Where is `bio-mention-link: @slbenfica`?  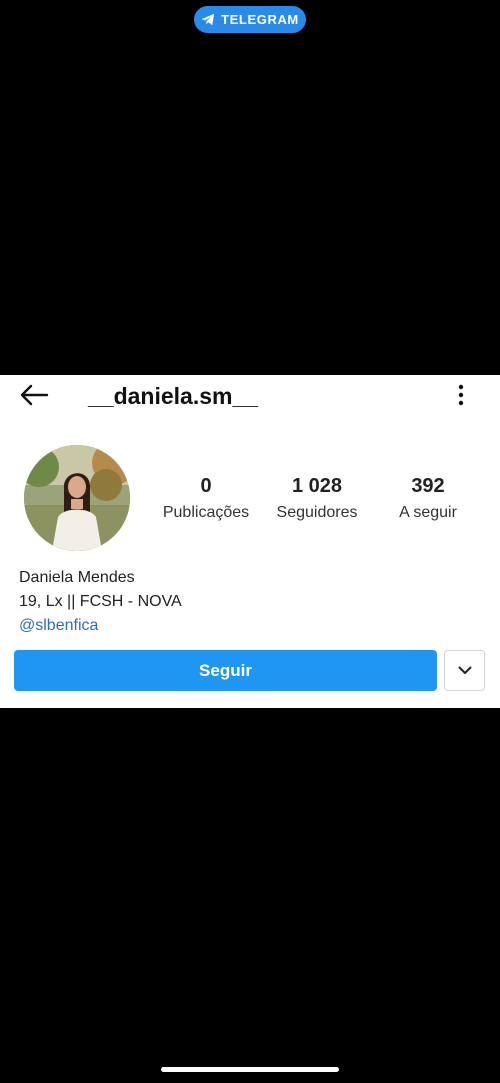 bio-mention-link: @slbenfica is located at coordinates (100, 626).